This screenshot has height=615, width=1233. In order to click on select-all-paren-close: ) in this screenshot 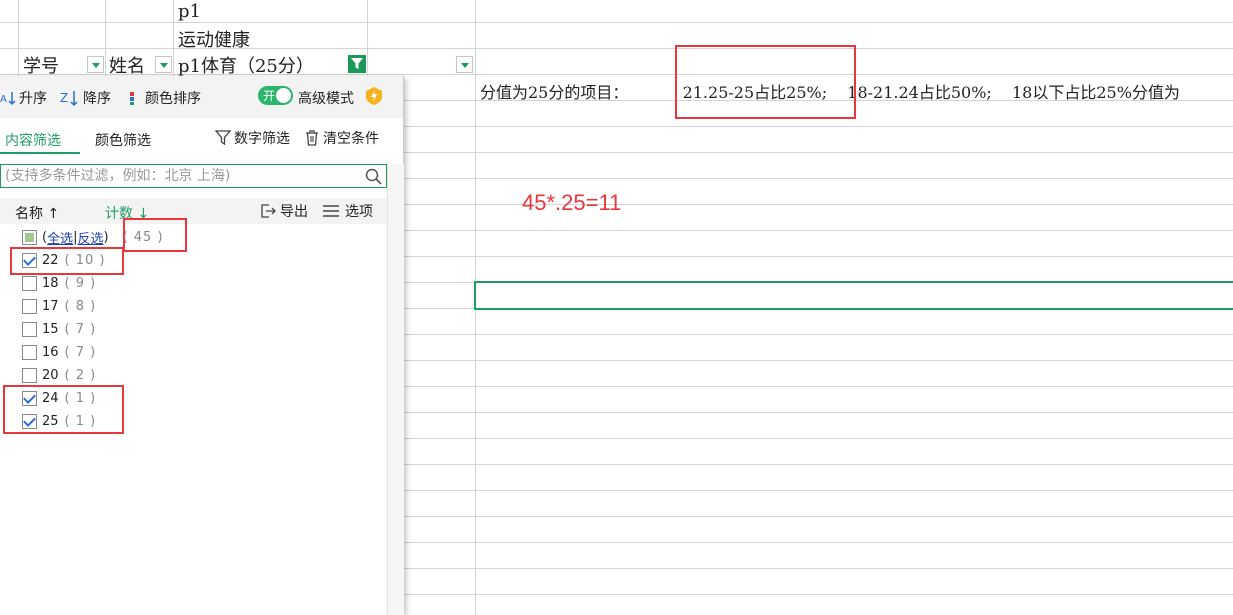, I will do `click(106, 237)`.